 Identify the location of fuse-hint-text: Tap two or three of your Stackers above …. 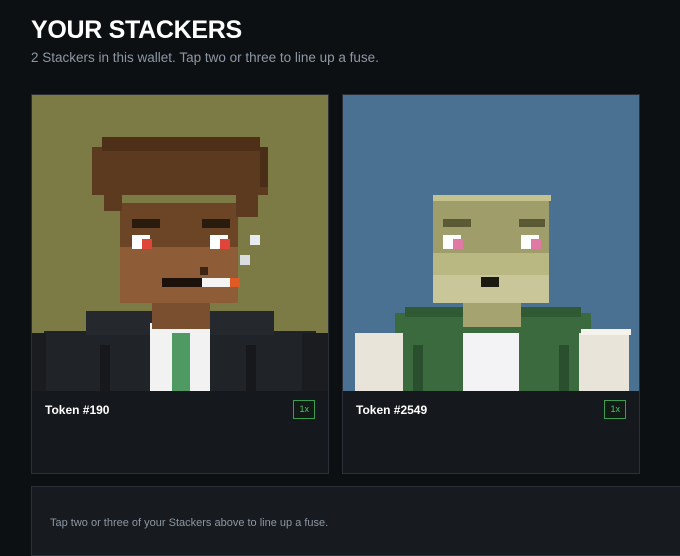
(189, 523).